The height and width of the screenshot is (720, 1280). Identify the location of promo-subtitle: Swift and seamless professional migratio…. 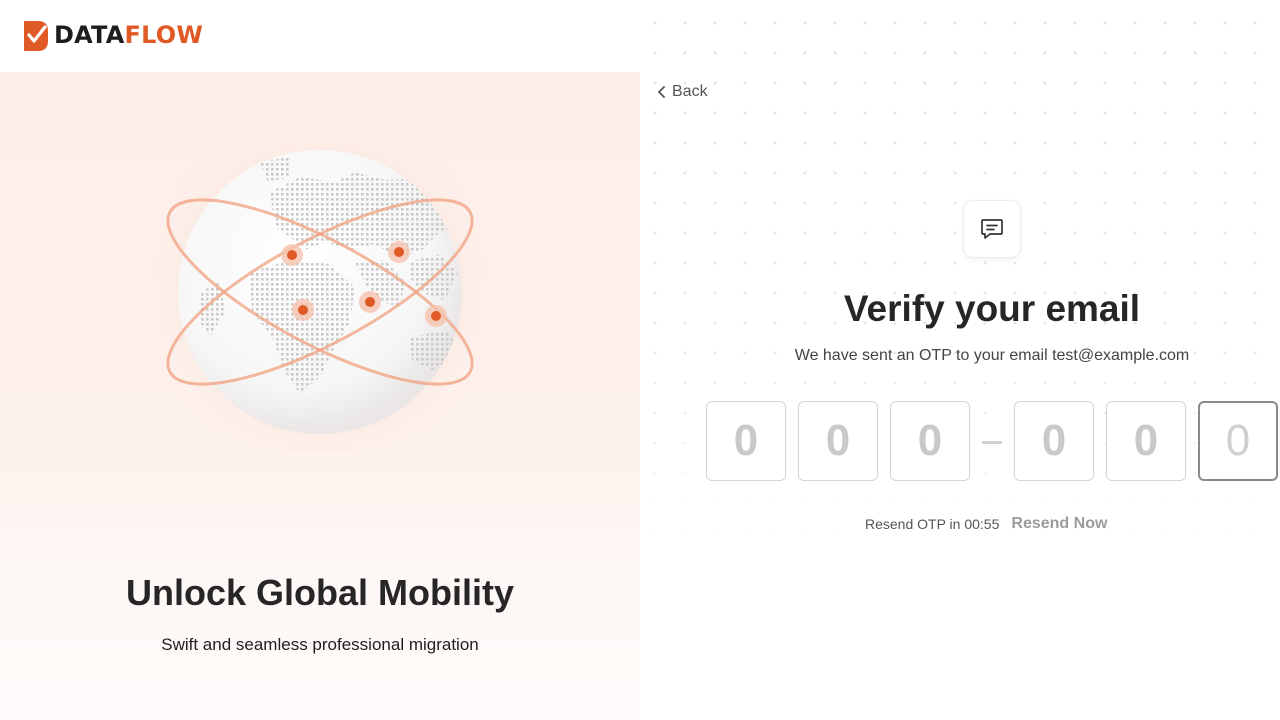
(320, 644).